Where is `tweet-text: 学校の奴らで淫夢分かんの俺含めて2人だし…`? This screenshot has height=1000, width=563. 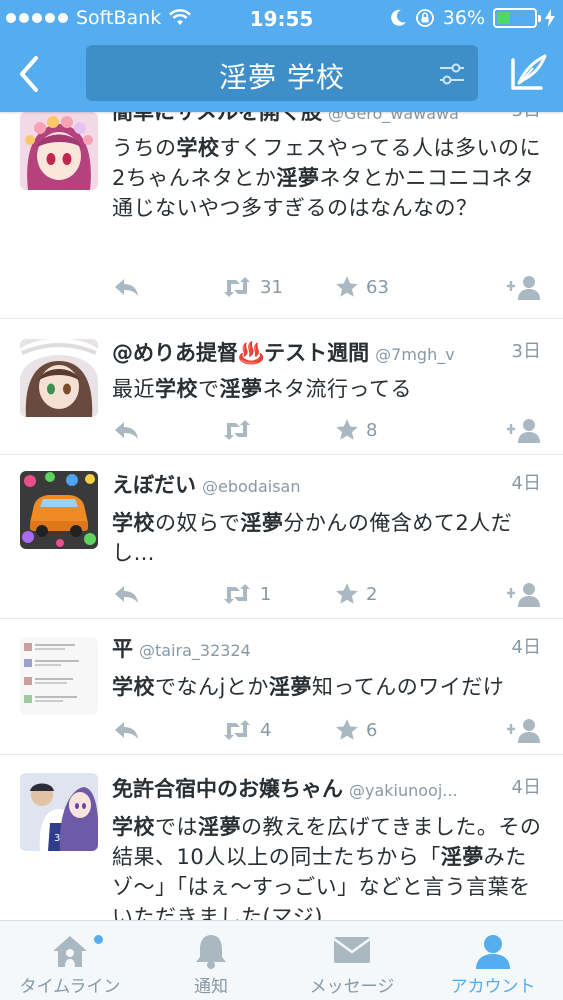
tweet-text: 学校の奴らで淫夢分かんの俺含めて2人だし… is located at coordinates (327, 538).